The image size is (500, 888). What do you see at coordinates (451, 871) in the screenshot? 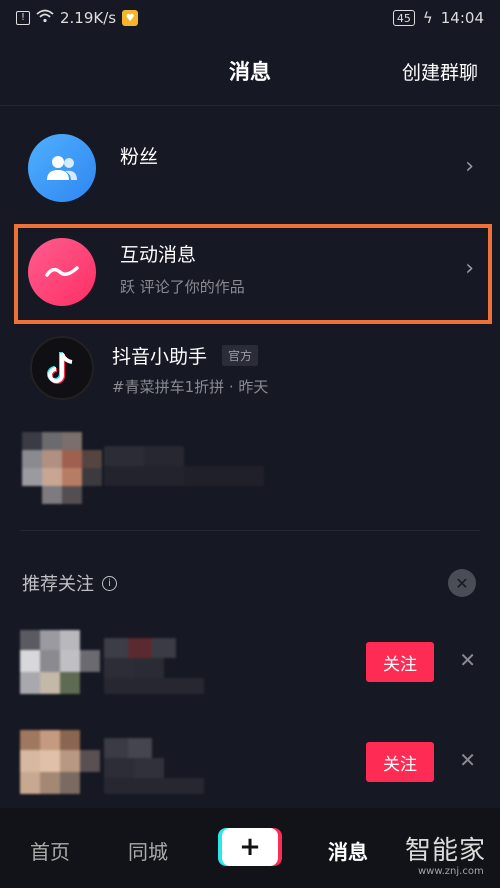
I see `watermark-url: www.znj.com` at bounding box center [451, 871].